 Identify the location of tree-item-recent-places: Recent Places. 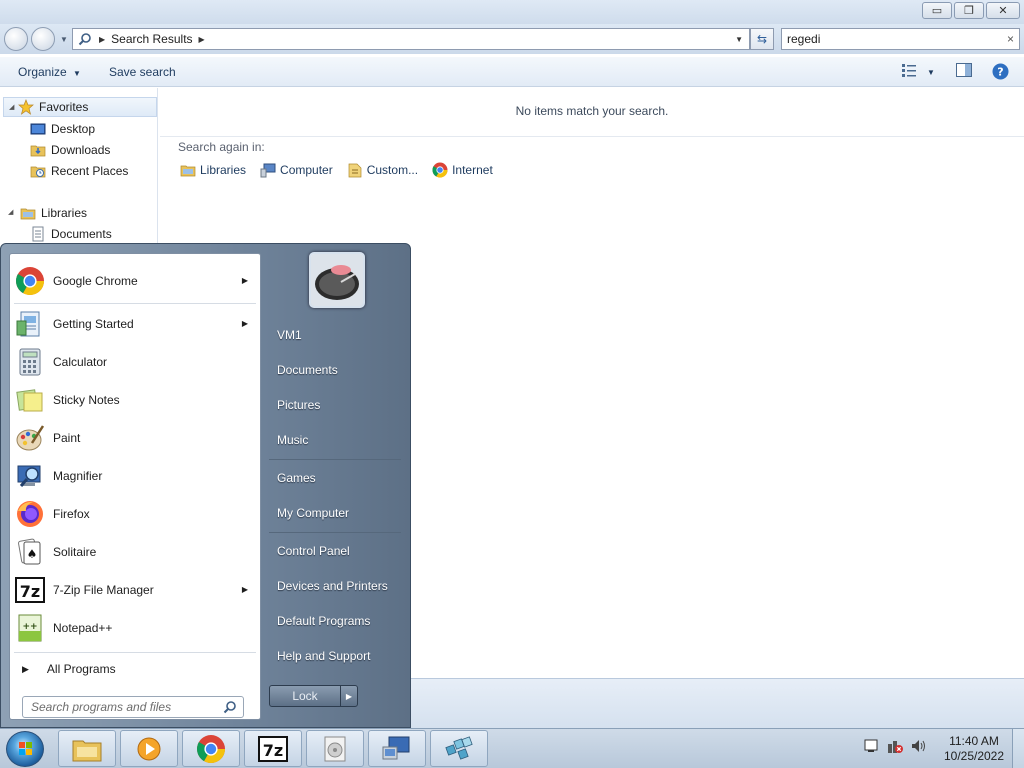
(79, 171).